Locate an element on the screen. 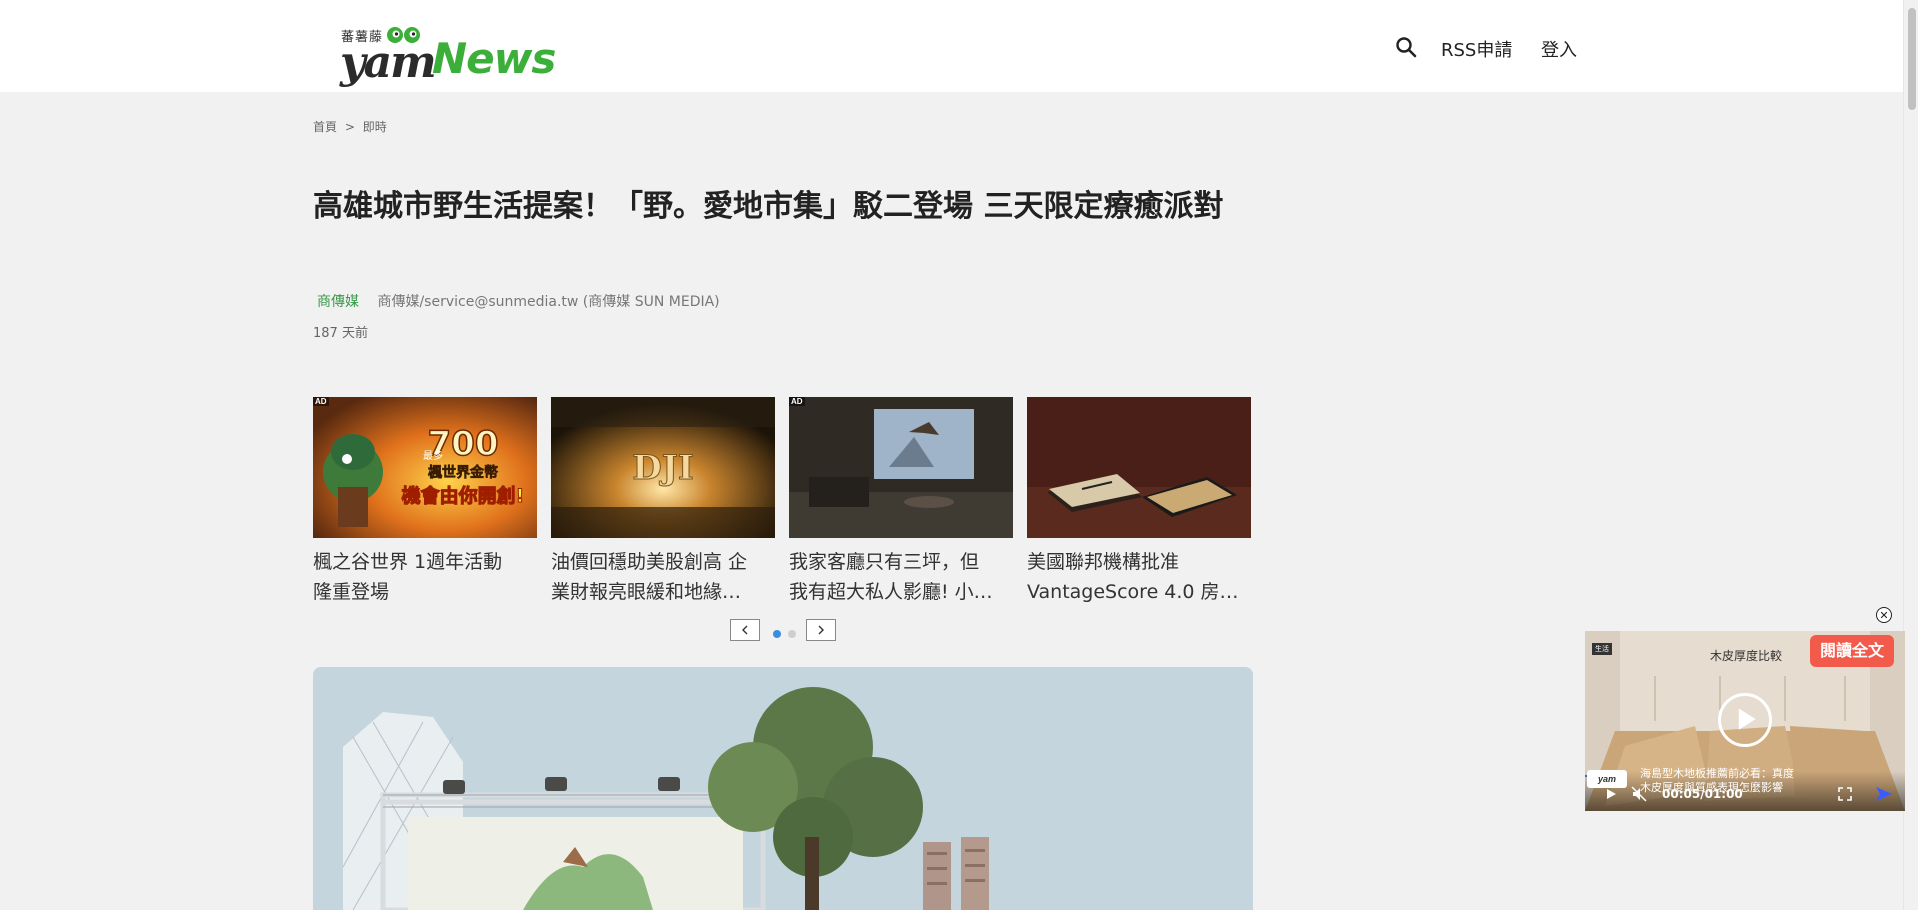  logo-yam-text: yam is located at coordinates (388, 62).